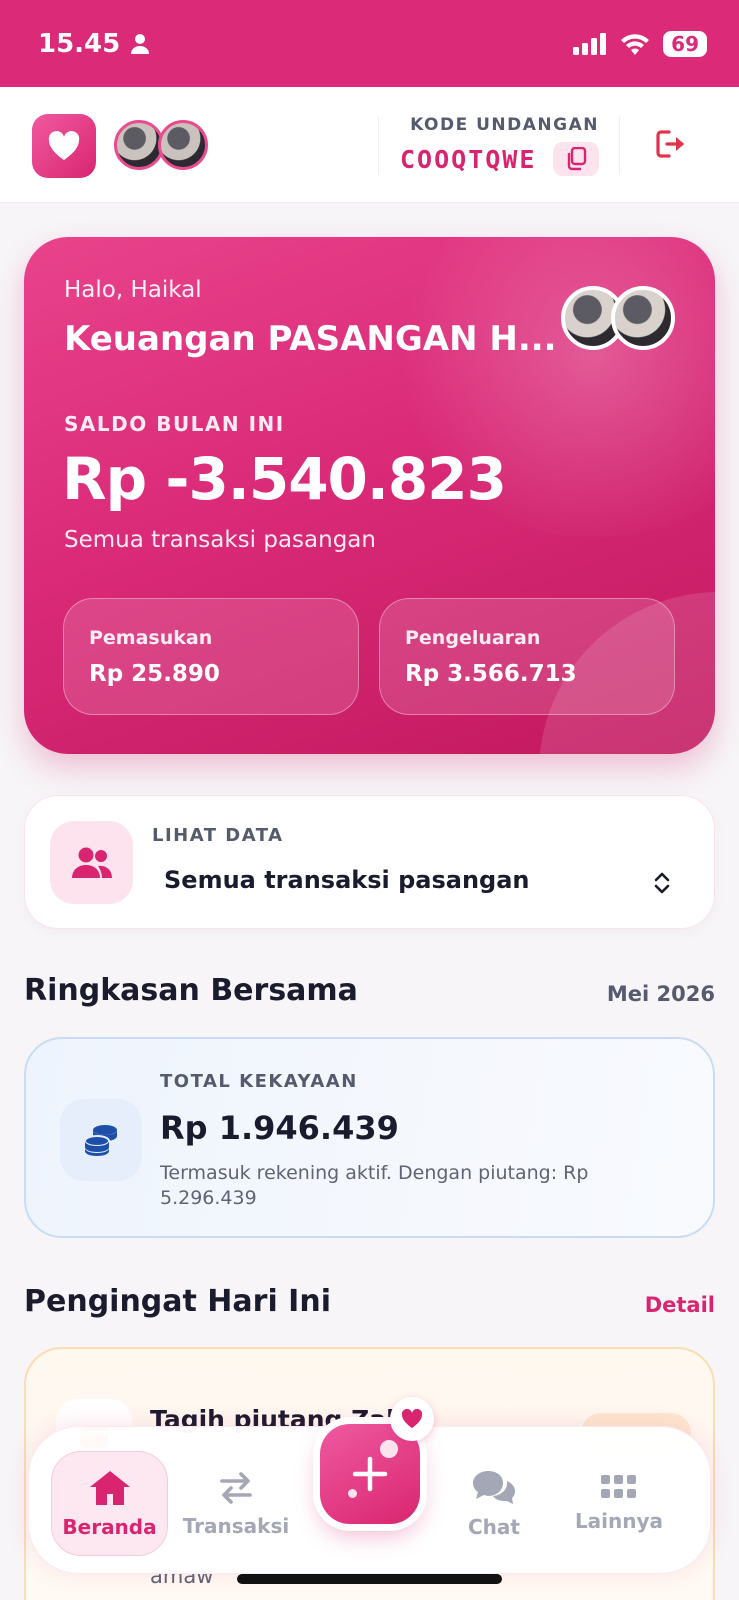 Image resolution: width=739 pixels, height=1600 pixels. What do you see at coordinates (370, 1474) in the screenshot?
I see `plus-icon` at bounding box center [370, 1474].